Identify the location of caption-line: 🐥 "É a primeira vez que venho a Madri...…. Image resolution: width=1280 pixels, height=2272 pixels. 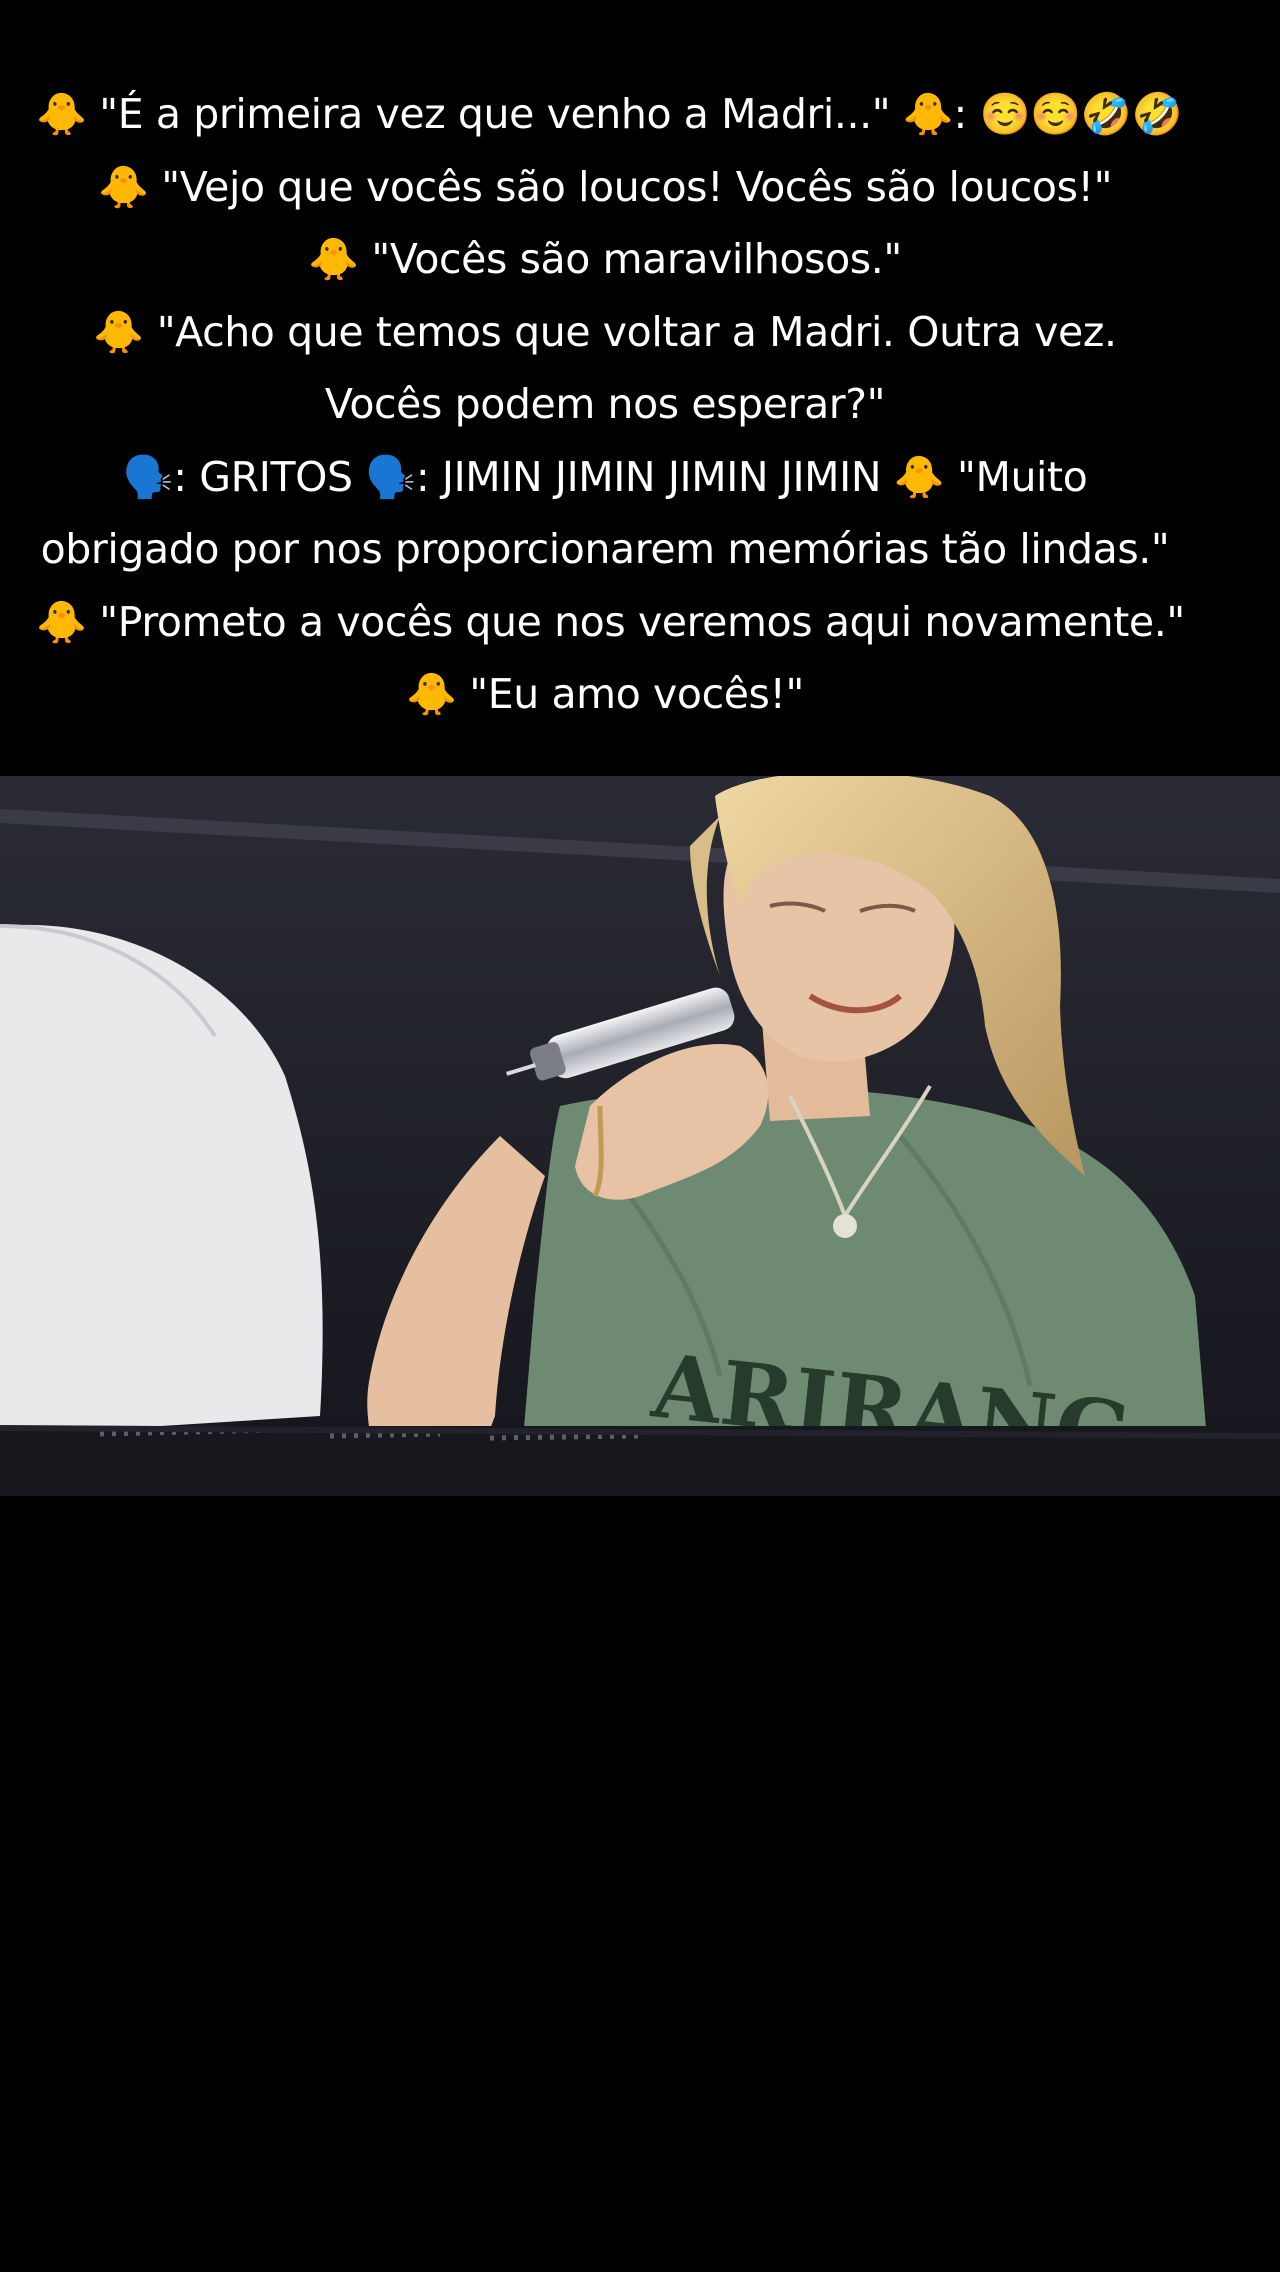
(609, 114).